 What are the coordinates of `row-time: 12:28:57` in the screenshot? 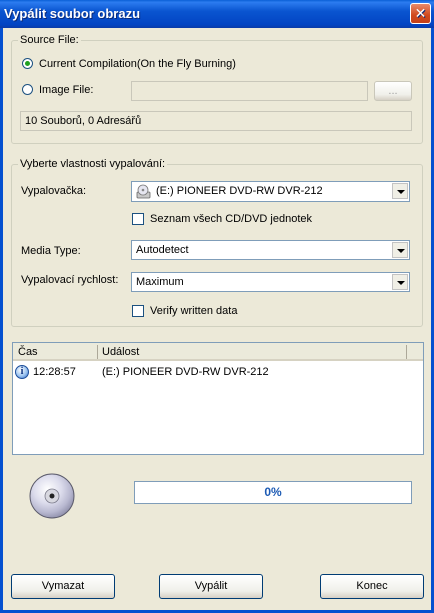 It's located at (54, 372).